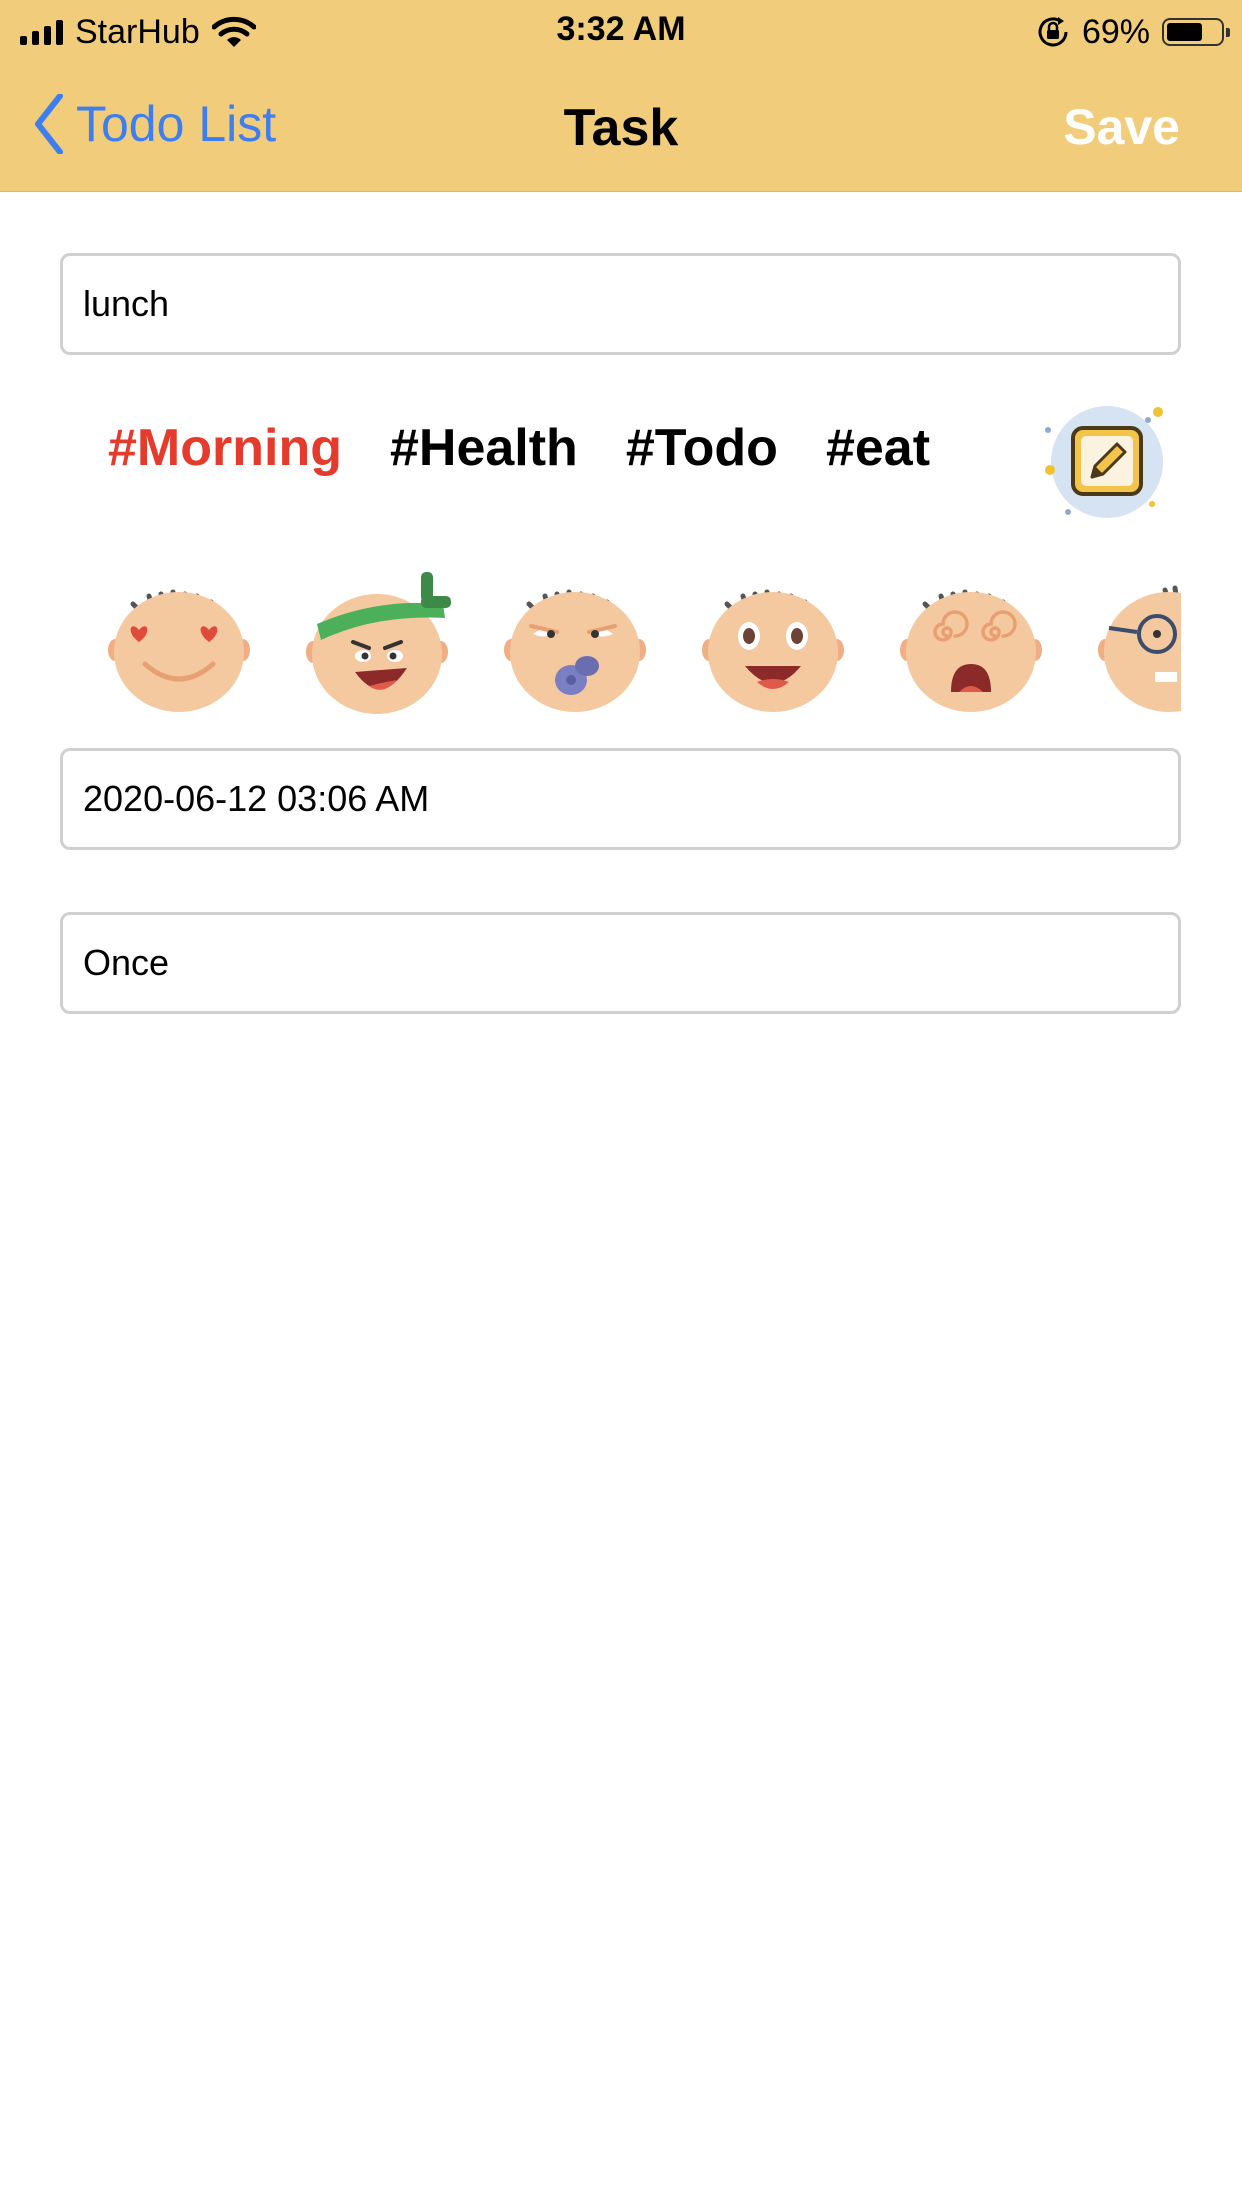  What do you see at coordinates (621, 32) in the screenshot?
I see `status-bar: StarHub 3:32 AM 69%` at bounding box center [621, 32].